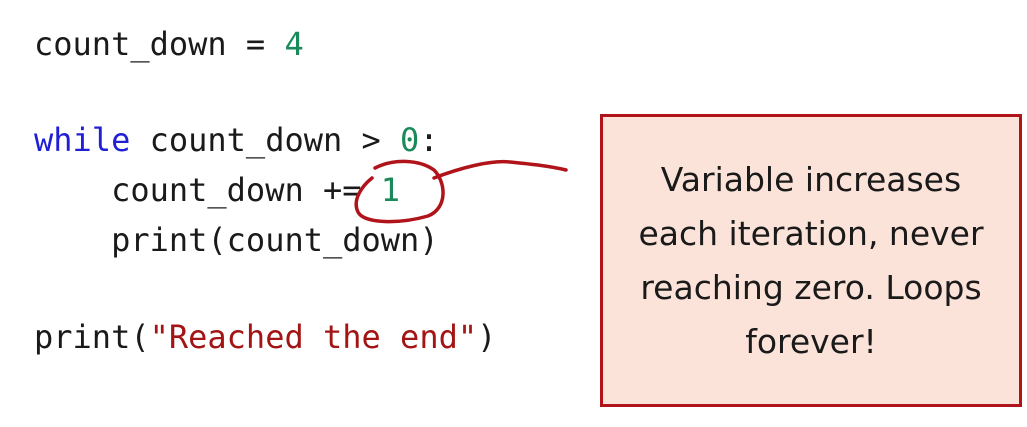  What do you see at coordinates (82, 140) in the screenshot?
I see `code-keyword: while` at bounding box center [82, 140].